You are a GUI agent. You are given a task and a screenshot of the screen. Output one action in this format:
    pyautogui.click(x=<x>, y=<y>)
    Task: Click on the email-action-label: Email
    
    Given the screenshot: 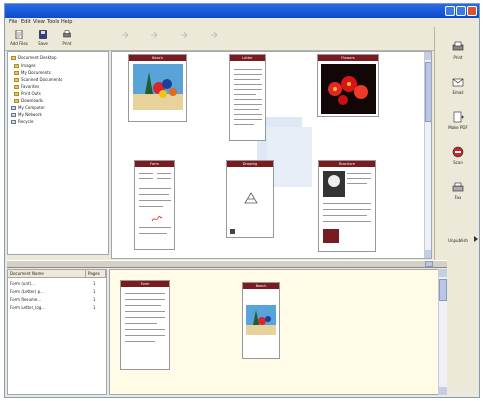 What is the action you would take?
    pyautogui.click(x=458, y=92)
    